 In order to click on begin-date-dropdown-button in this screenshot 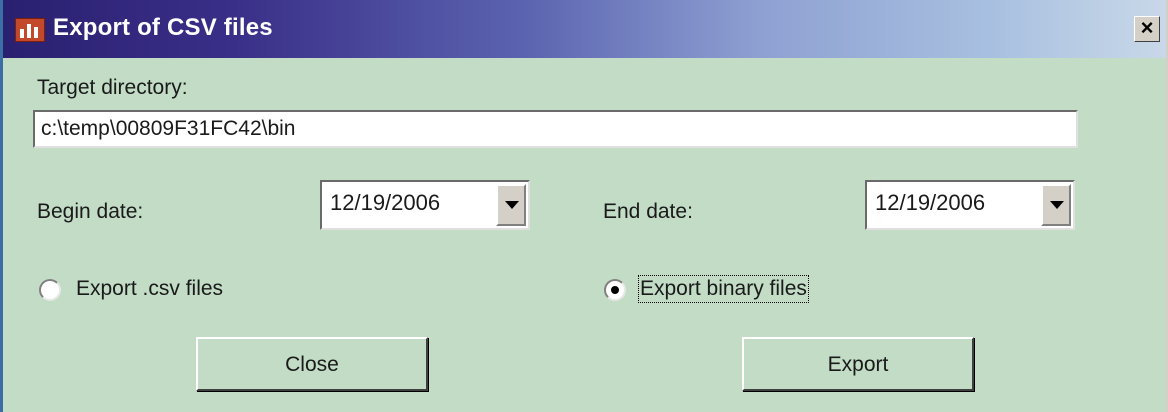, I will do `click(511, 205)`.